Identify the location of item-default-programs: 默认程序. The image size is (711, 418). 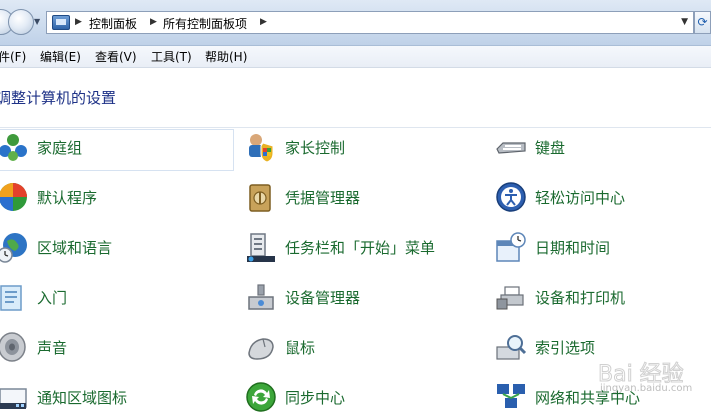
(113, 197).